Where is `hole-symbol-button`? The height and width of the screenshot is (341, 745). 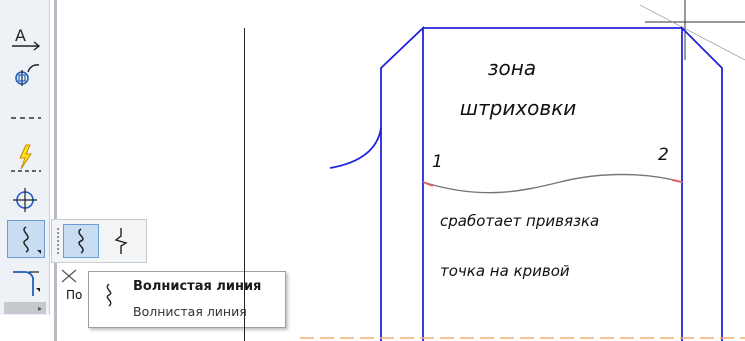
hole-symbol-button is located at coordinates (26, 74).